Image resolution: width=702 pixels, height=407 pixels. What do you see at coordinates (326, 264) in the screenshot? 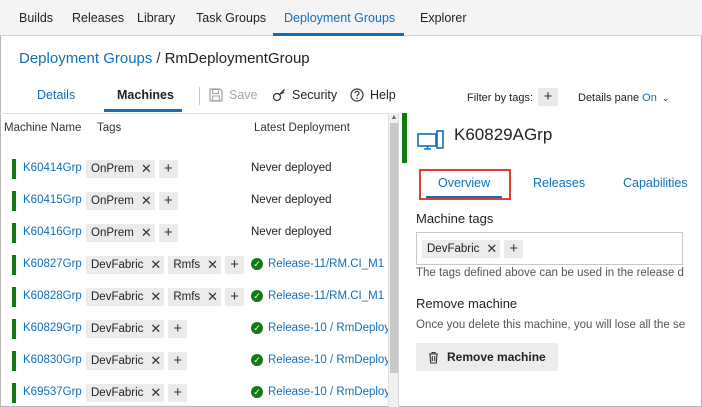
I see `deployment-label: Release-11/RM.CI_M1` at bounding box center [326, 264].